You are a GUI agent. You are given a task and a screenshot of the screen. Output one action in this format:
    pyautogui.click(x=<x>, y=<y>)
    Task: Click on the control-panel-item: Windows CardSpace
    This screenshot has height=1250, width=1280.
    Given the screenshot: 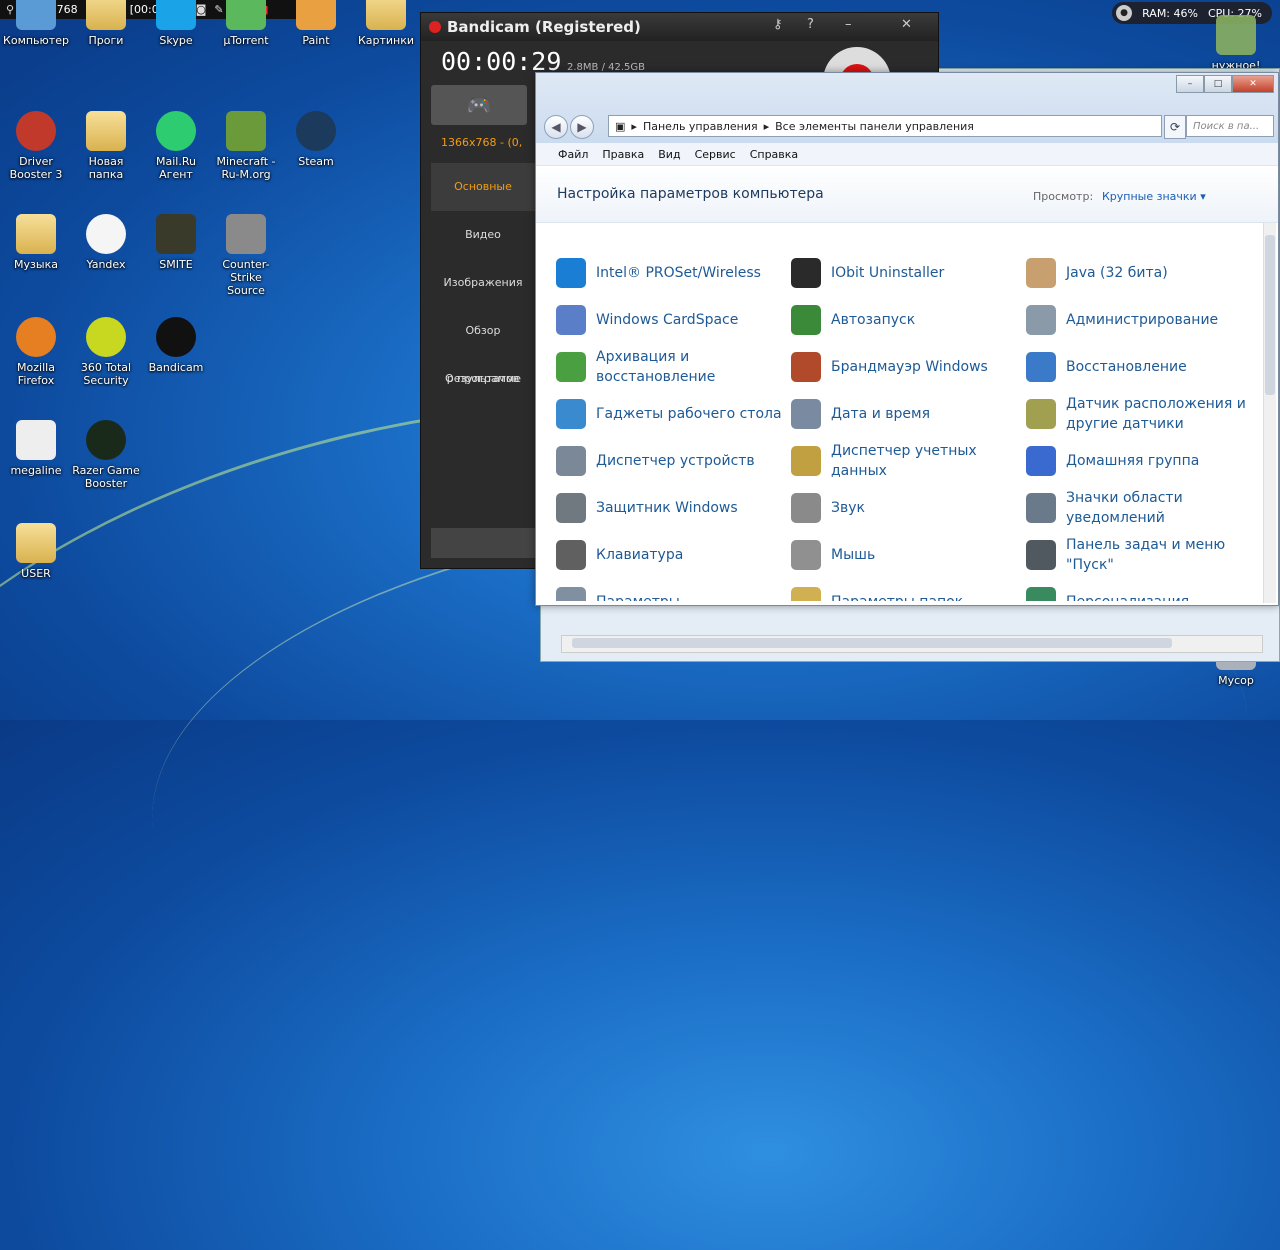 What is the action you would take?
    pyautogui.click(x=671, y=320)
    